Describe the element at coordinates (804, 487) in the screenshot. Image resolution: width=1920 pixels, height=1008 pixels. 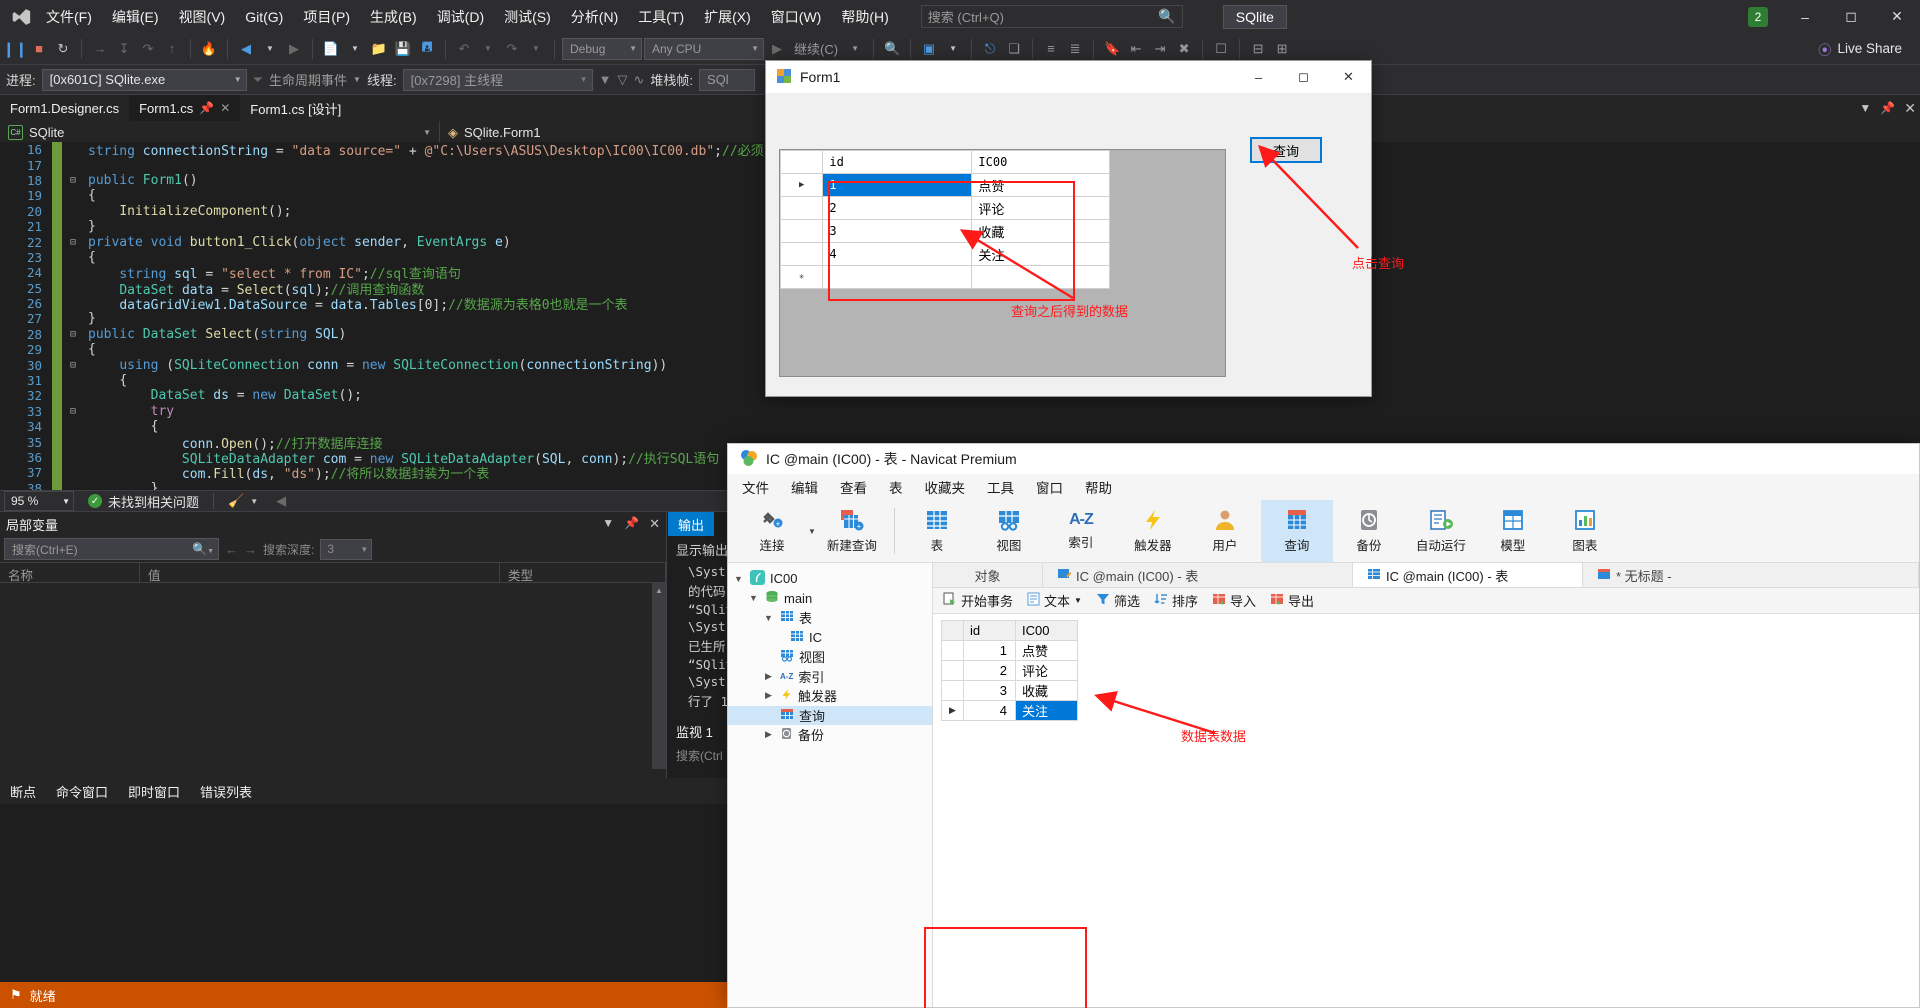
I see `nv-menu-edit: 编辑` at that location.